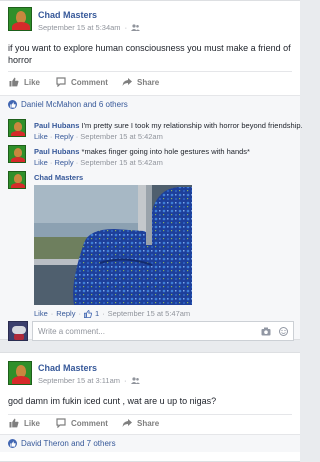 This screenshot has width=320, height=462. I want to click on likes-text: David Theron and 7 others, so click(68, 443).